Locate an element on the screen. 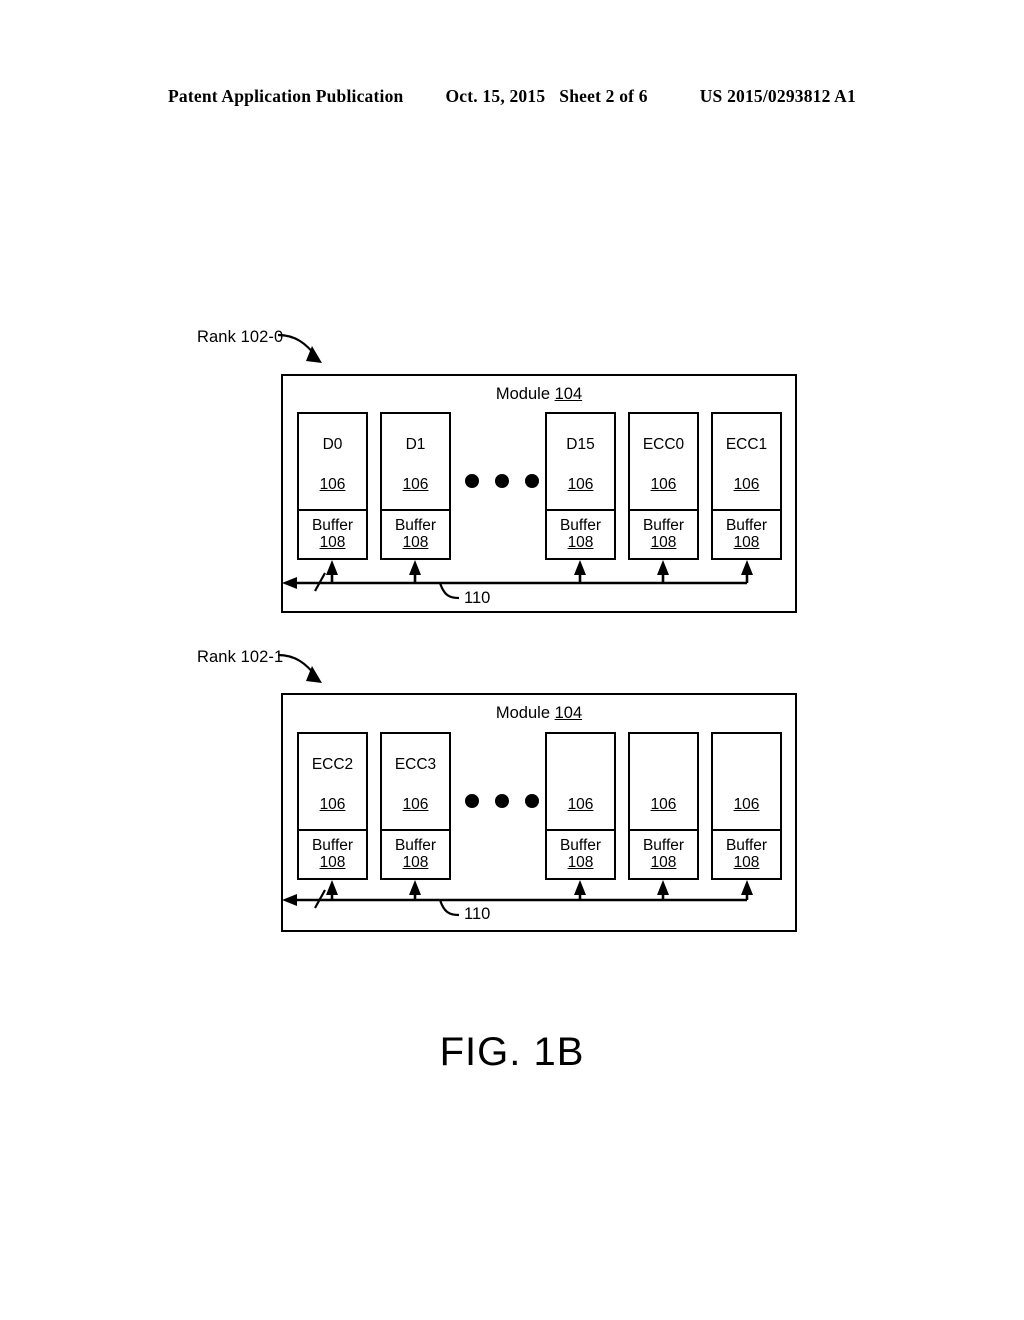  chip-rank1-unlabeled-1-buffer-ref: 108 is located at coordinates (580, 862).